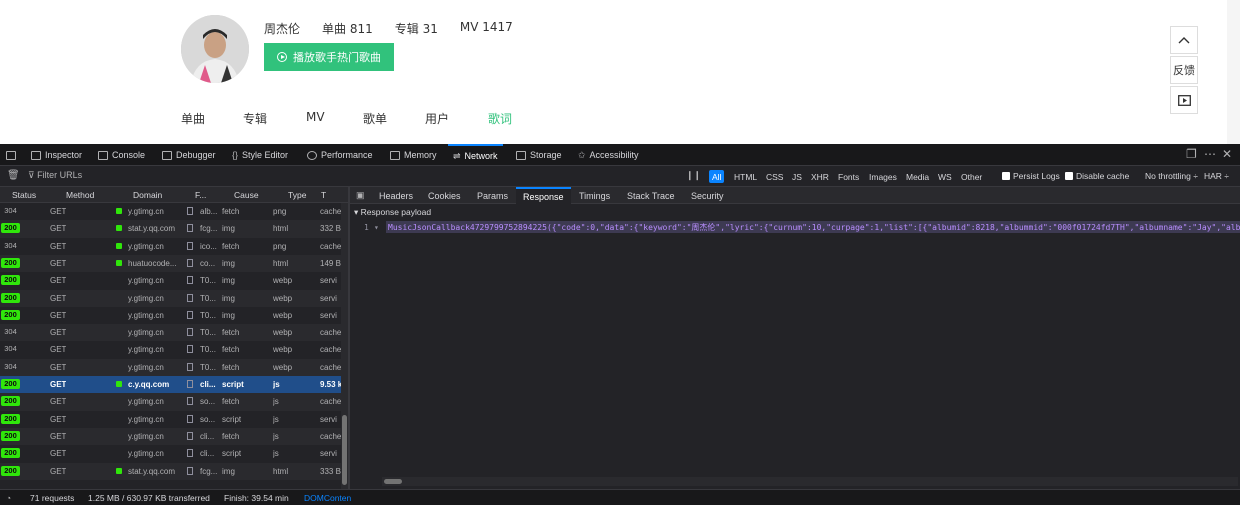 The width and height of the screenshot is (1240, 505). Describe the element at coordinates (1031, 176) in the screenshot. I see `persist-logs-checkbox: Persist Logs` at that location.